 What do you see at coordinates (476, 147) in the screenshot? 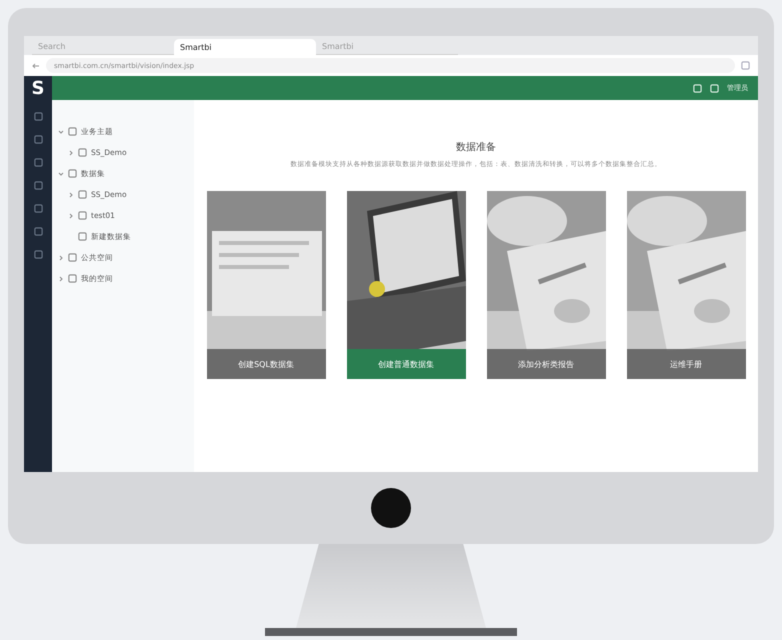
I see `section-title: 数据准备` at bounding box center [476, 147].